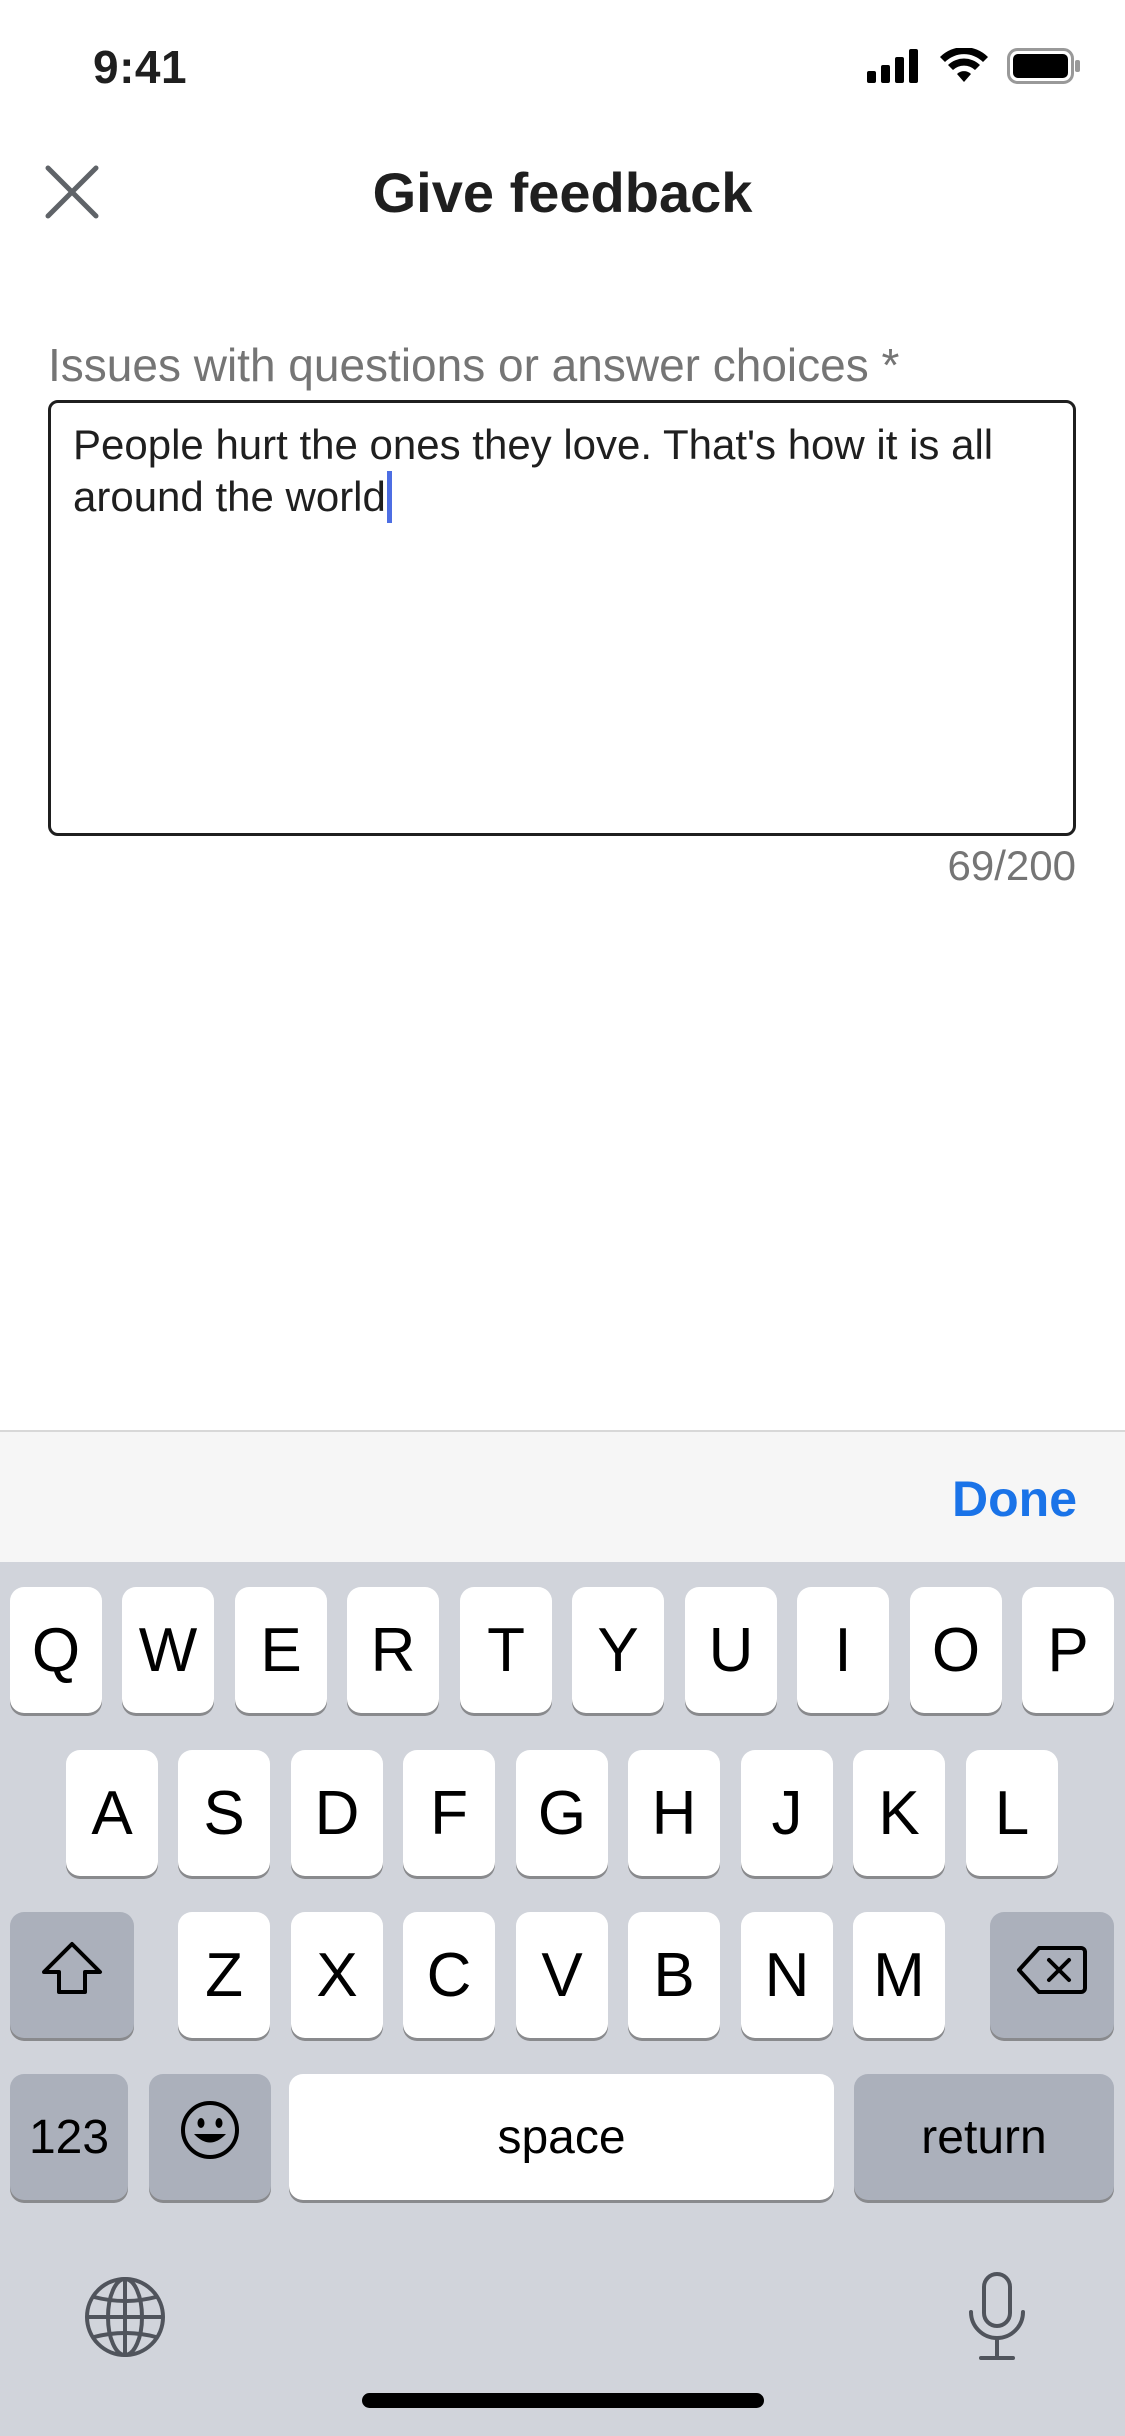 This screenshot has width=1125, height=2436. I want to click on space-key: space, so click(561, 2137).